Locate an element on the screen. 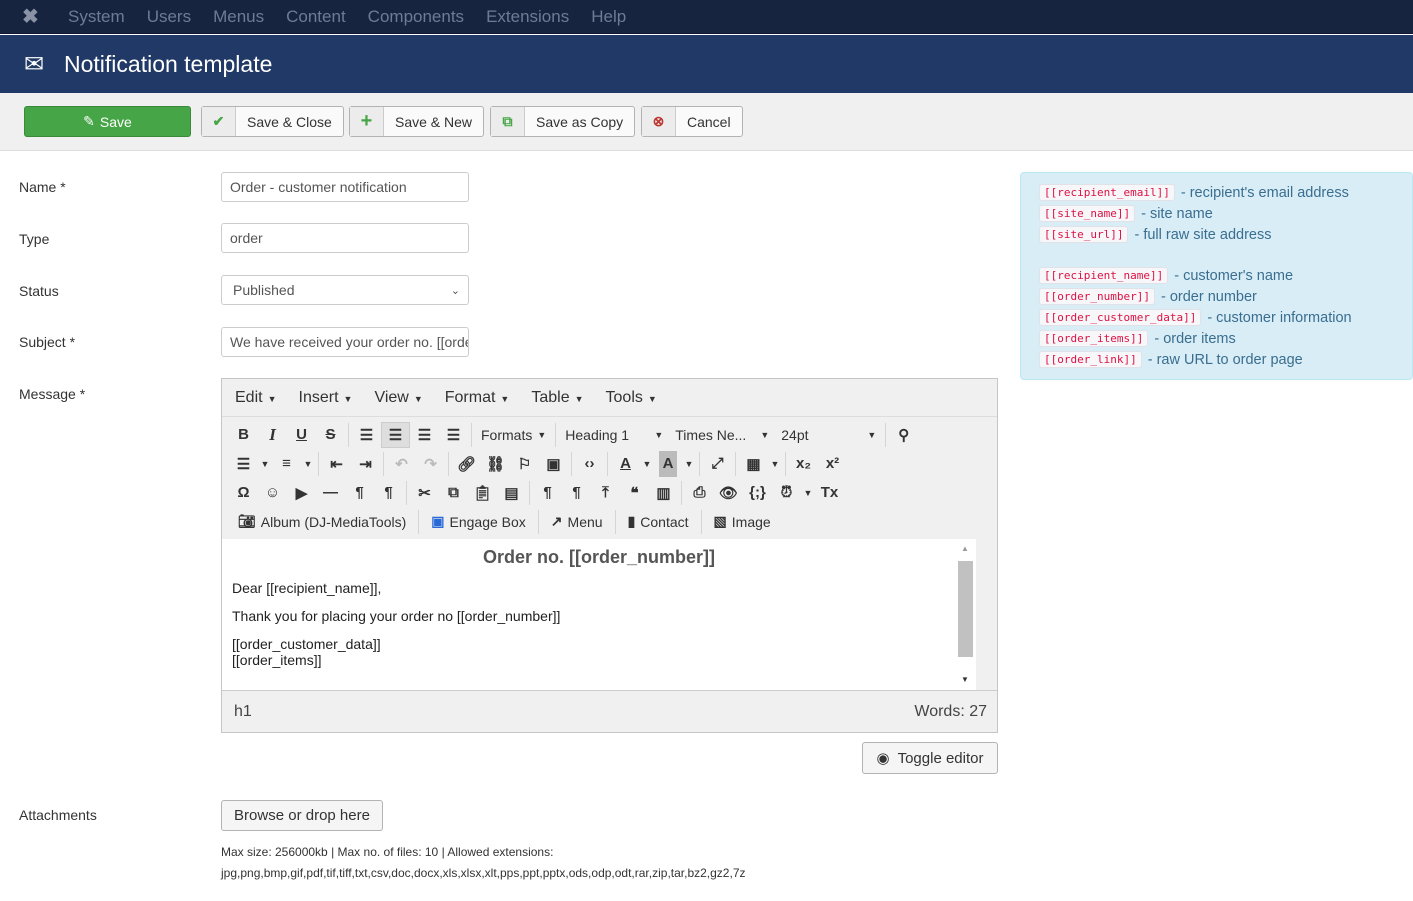  link-icon: 🔗︎ is located at coordinates (466, 464).